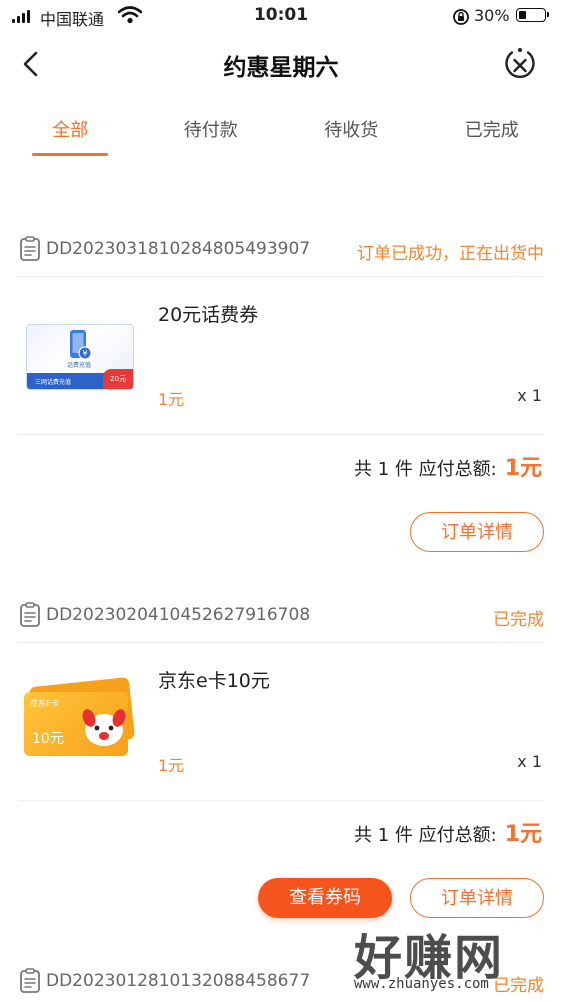 This screenshot has height=1002, width=562. I want to click on thumbnail-badge: 20元, so click(118, 379).